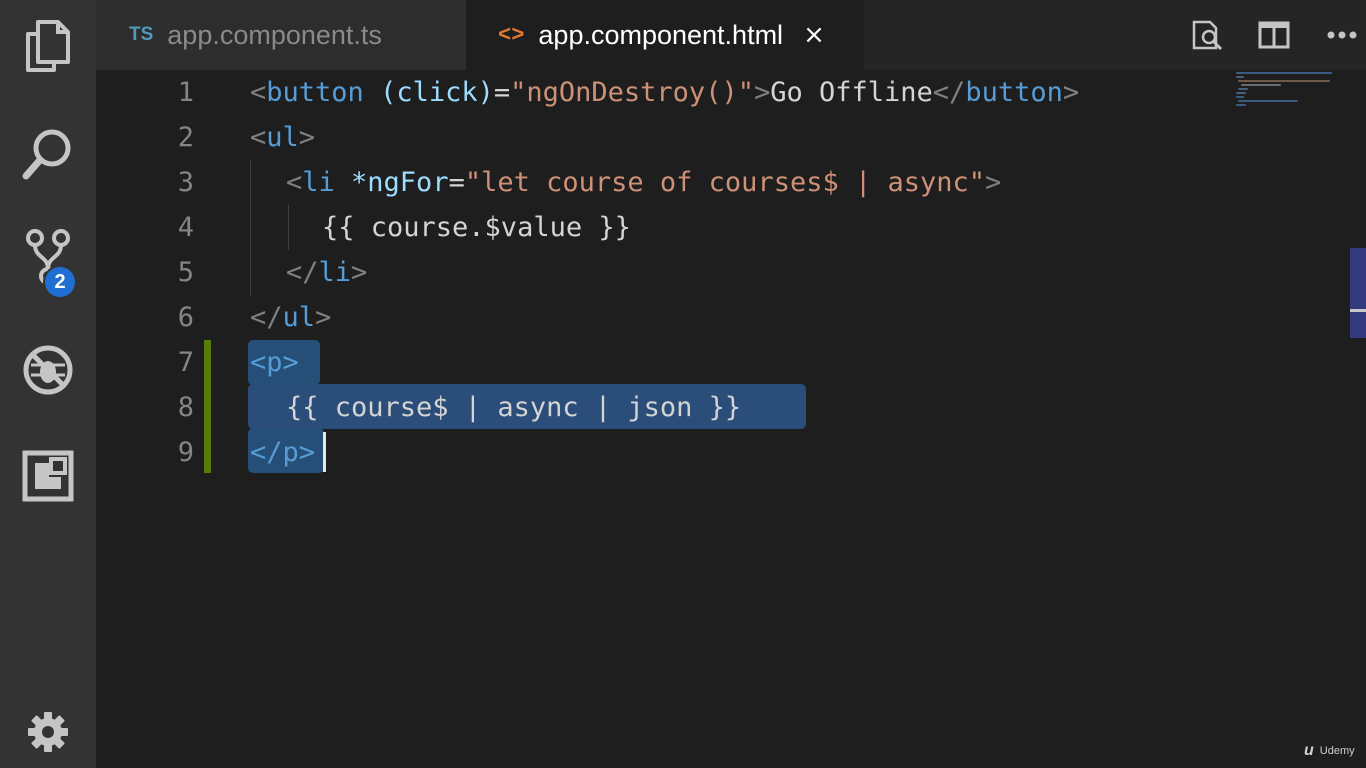  What do you see at coordinates (1358, 293) in the screenshot?
I see `scrollbar-thumb` at bounding box center [1358, 293].